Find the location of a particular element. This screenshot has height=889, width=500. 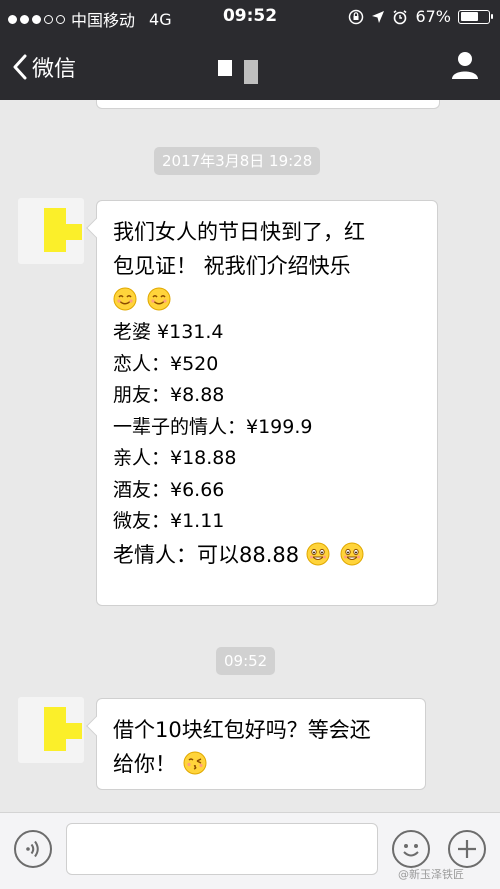

back-button: 微信 is located at coordinates (44, 67).